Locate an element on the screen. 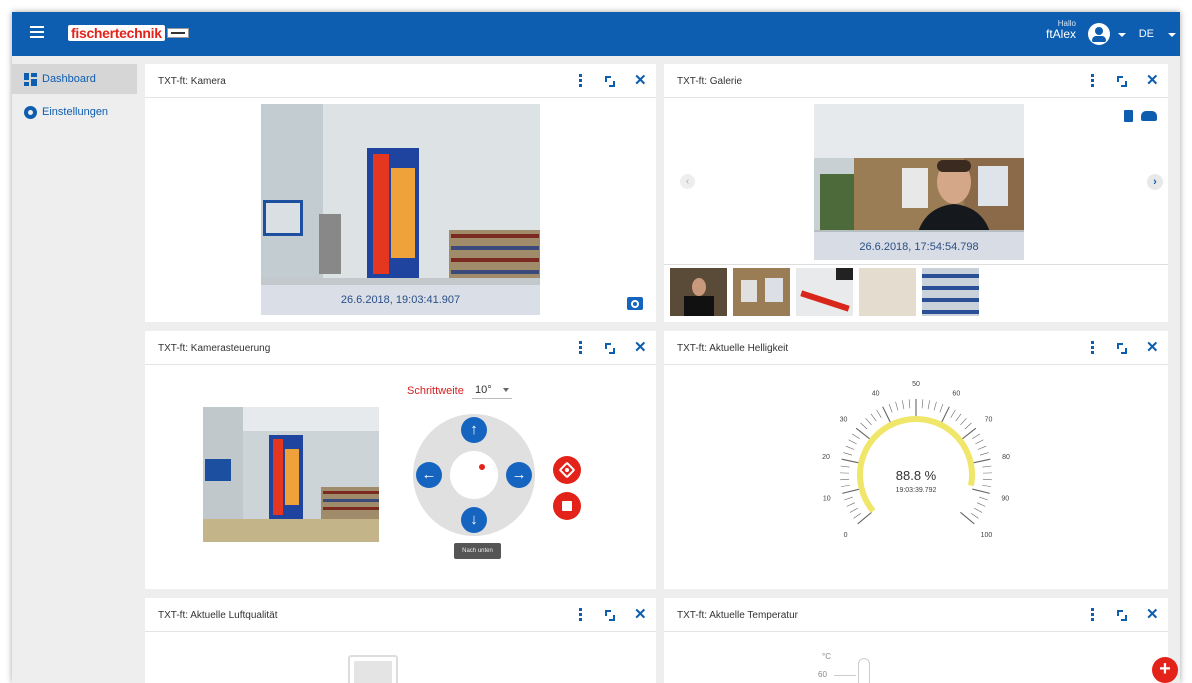 The height and width of the screenshot is (683, 1192). card-title: TXT-ft: Aktuelle Temperatur is located at coordinates (737, 615).